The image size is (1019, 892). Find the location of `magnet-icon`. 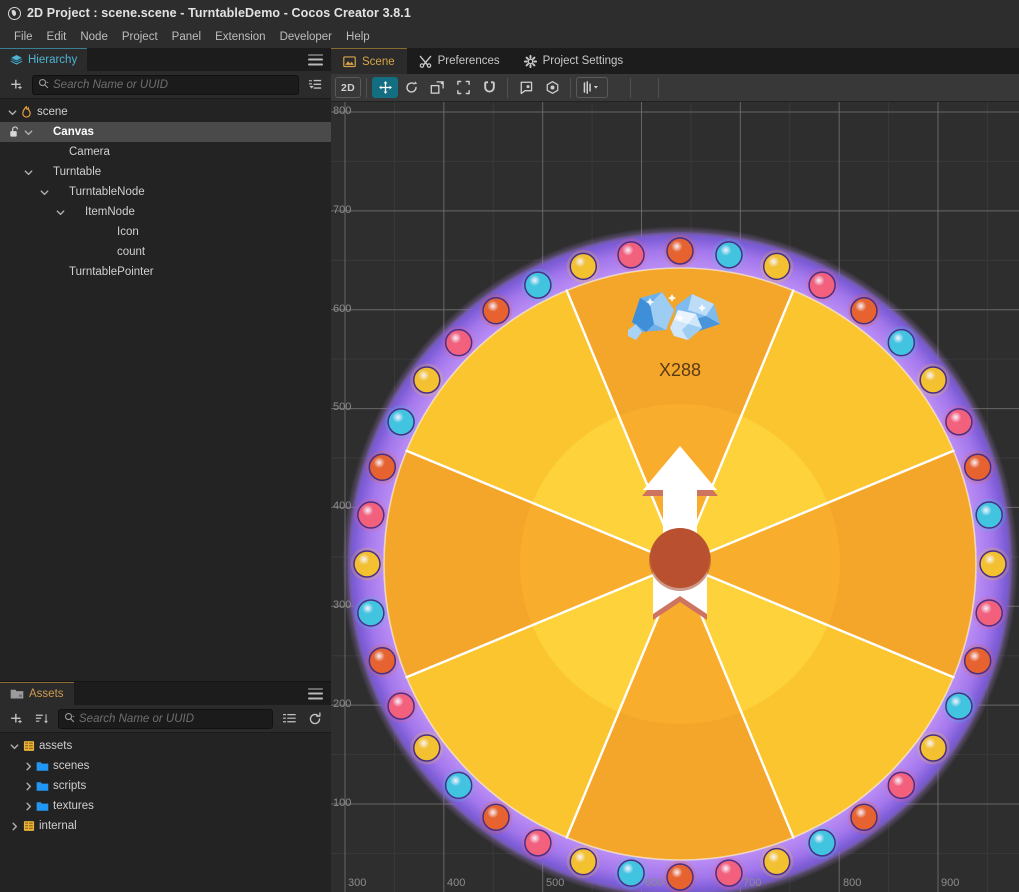

magnet-icon is located at coordinates (489, 87).